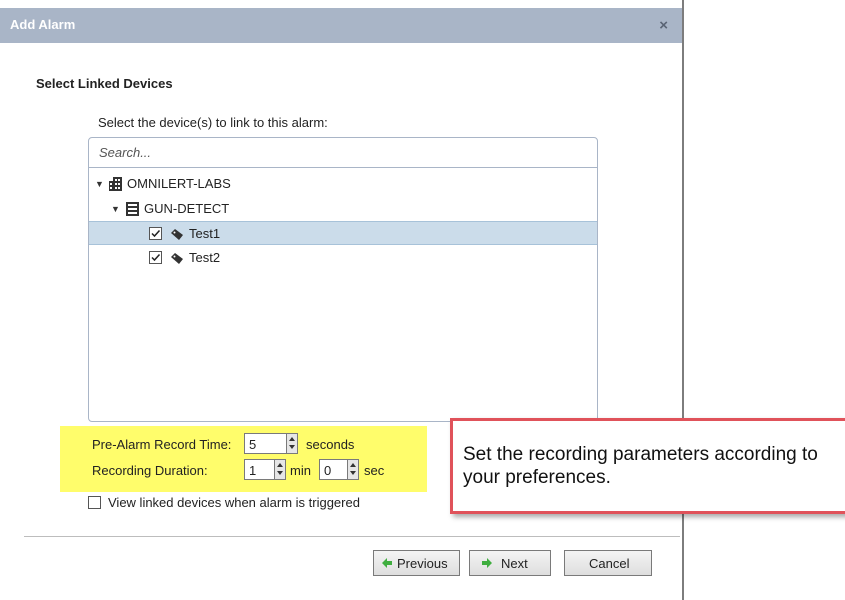 Image resolution: width=845 pixels, height=600 pixels. Describe the element at coordinates (253, 470) in the screenshot. I see `duration-min-value: 1` at that location.